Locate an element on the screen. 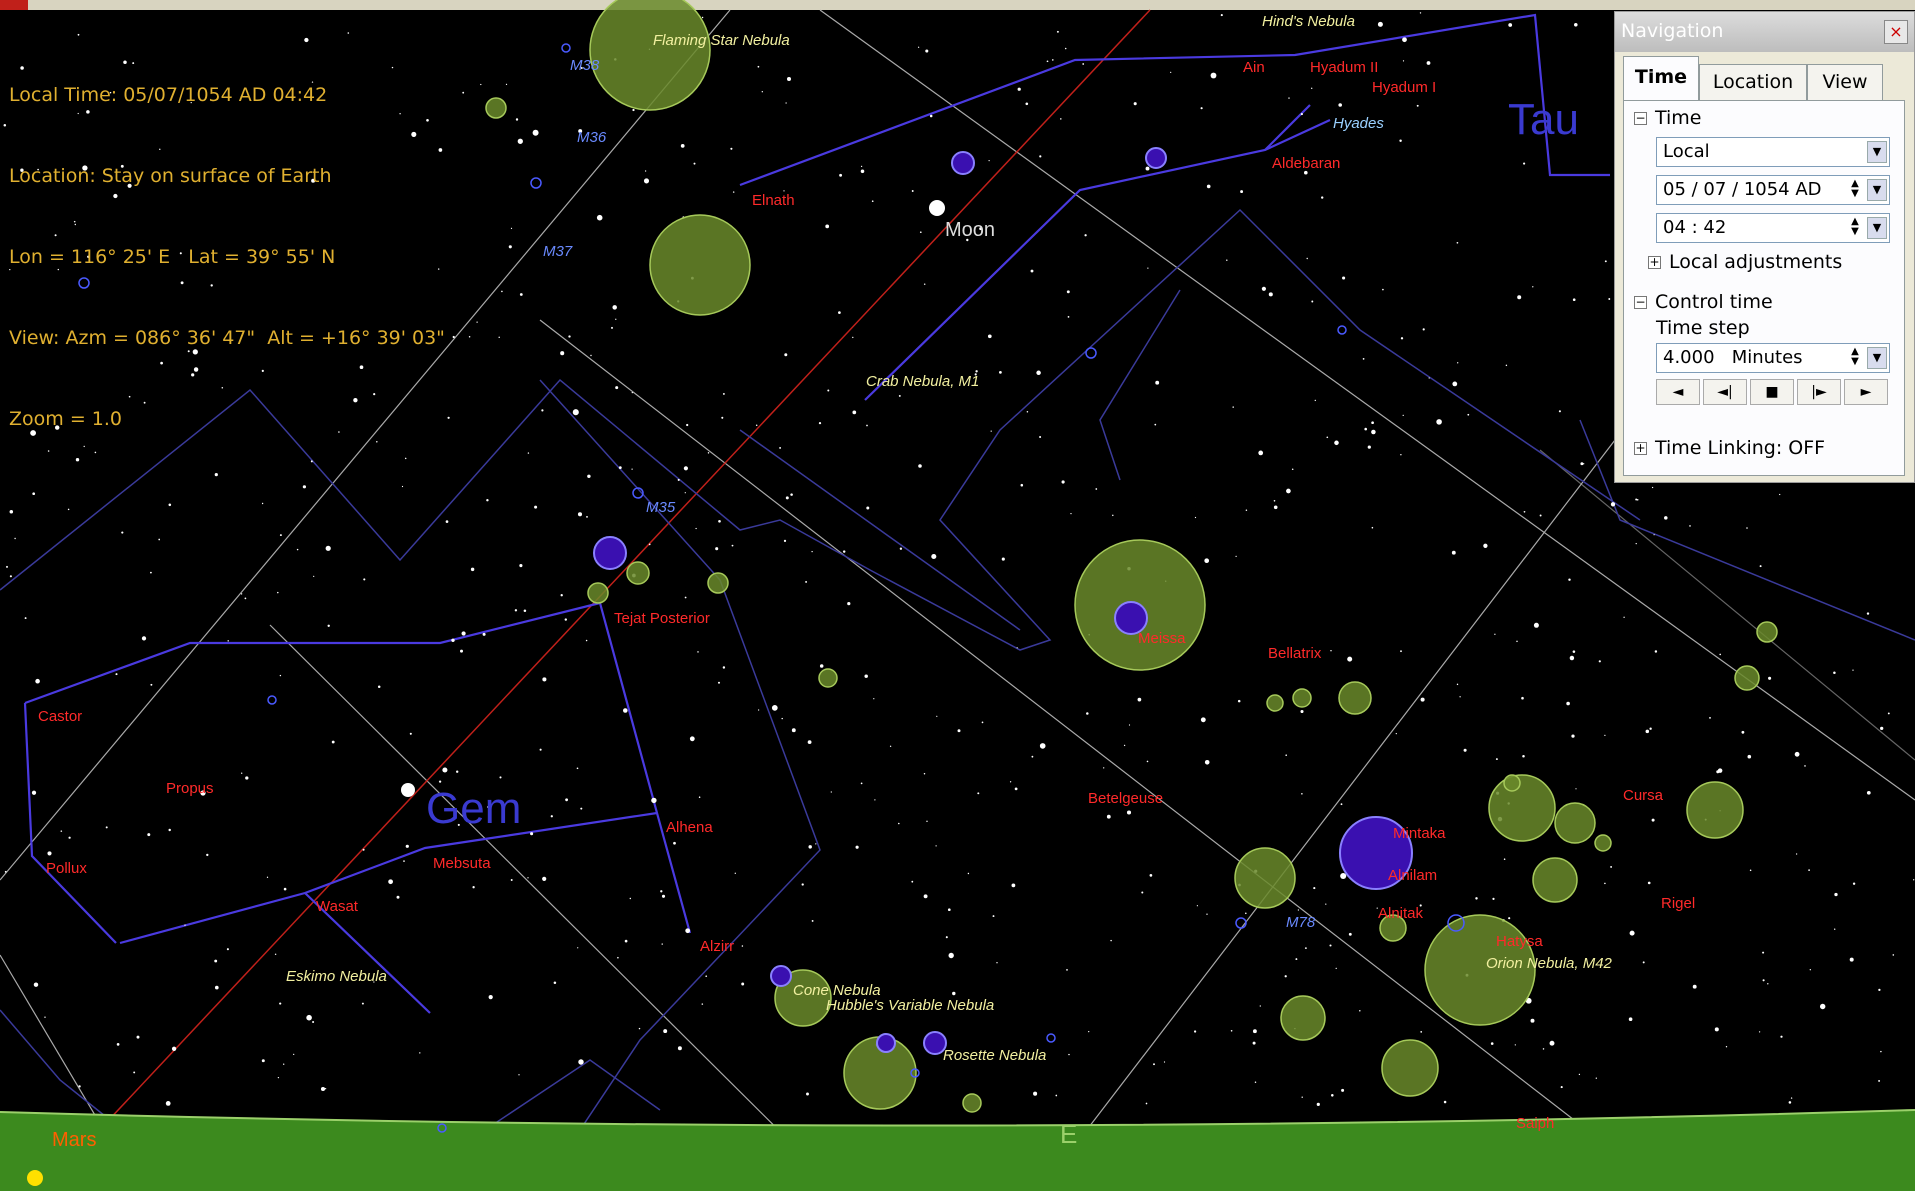 The image size is (1915, 1191). svg-text: Saiph is located at coordinates (1535, 1123).